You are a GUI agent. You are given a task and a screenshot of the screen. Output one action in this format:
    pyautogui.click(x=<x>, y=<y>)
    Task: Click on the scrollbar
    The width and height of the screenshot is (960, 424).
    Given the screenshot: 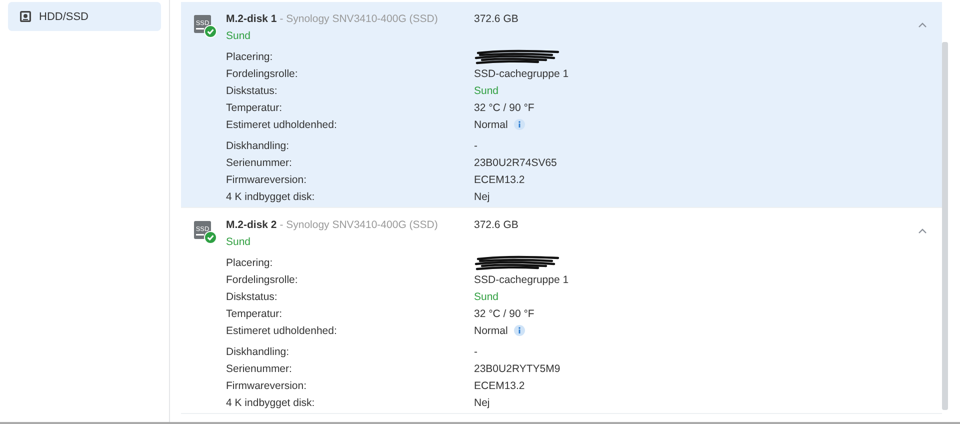 What is the action you would take?
    pyautogui.click(x=945, y=226)
    